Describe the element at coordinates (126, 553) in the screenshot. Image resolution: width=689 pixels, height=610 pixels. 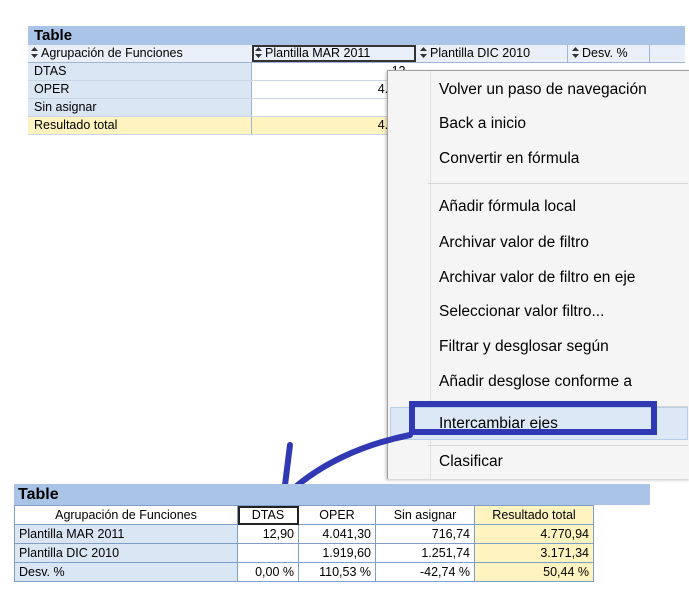
I see `row-label: Plantilla DIC 2010` at that location.